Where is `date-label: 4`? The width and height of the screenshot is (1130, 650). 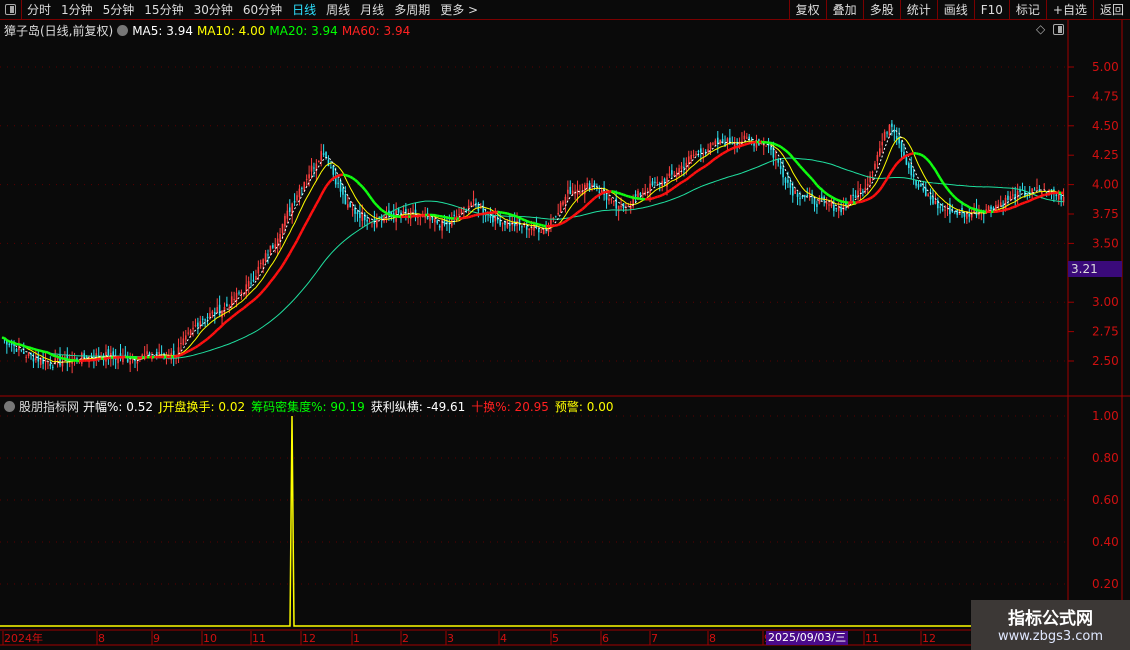
date-label: 4 is located at coordinates (503, 638).